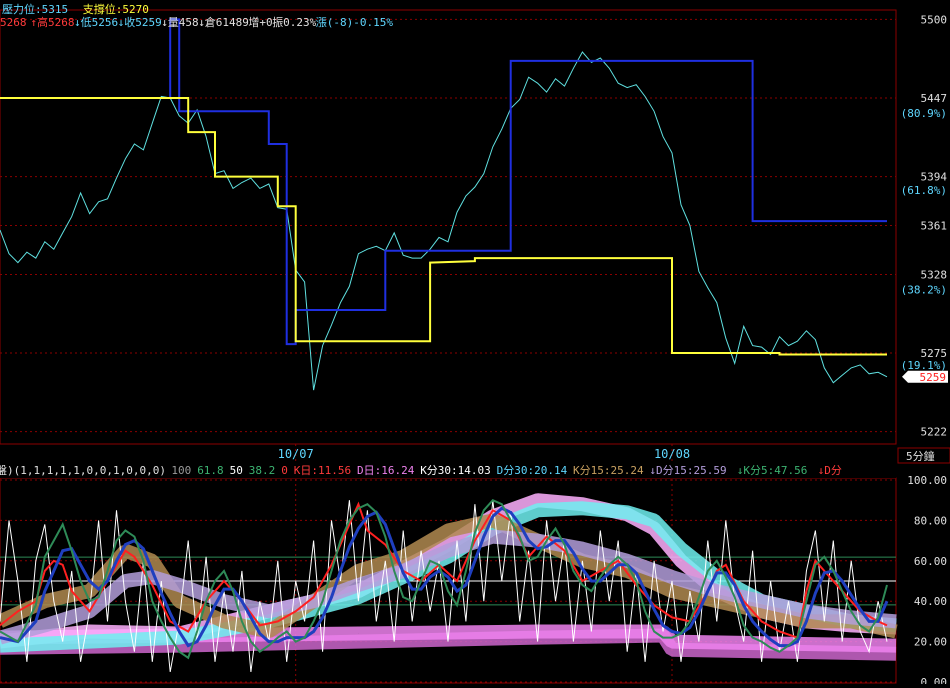 The height and width of the screenshot is (688, 950). What do you see at coordinates (924, 113) in the screenshot?
I see `fib-level-label: (80.9%)` at bounding box center [924, 113].